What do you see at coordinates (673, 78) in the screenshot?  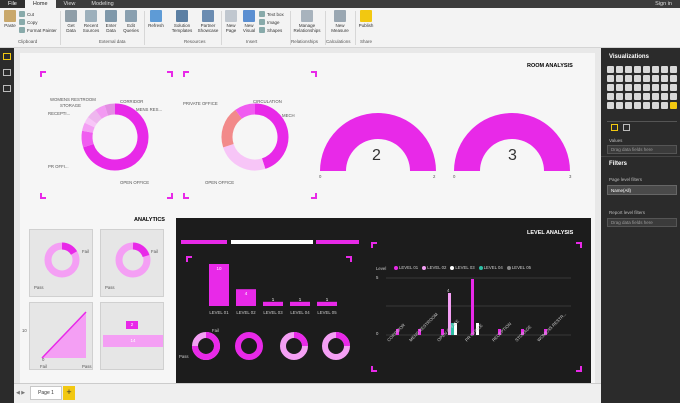 I see `treemap-icon` at bounding box center [673, 78].